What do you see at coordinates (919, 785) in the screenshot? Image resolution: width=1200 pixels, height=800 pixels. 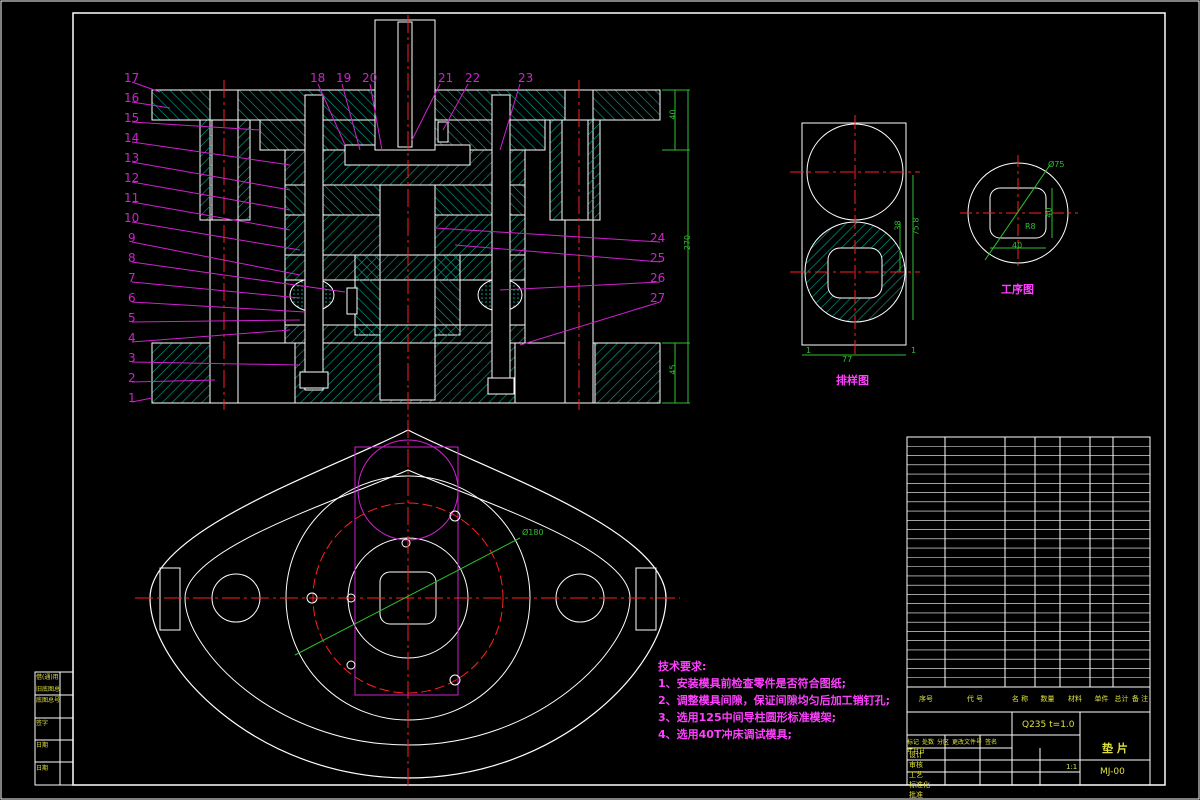 I see `title-row-label: 标准化` at bounding box center [919, 785].